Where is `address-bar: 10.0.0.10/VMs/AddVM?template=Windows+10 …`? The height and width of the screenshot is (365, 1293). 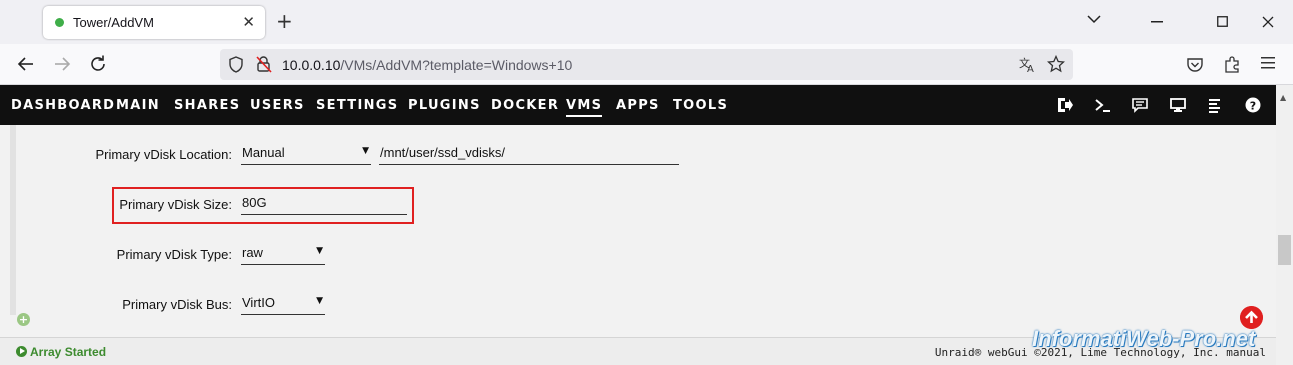
address-bar: 10.0.0.10/VMs/AddVM?template=Windows+10 … is located at coordinates (646, 64).